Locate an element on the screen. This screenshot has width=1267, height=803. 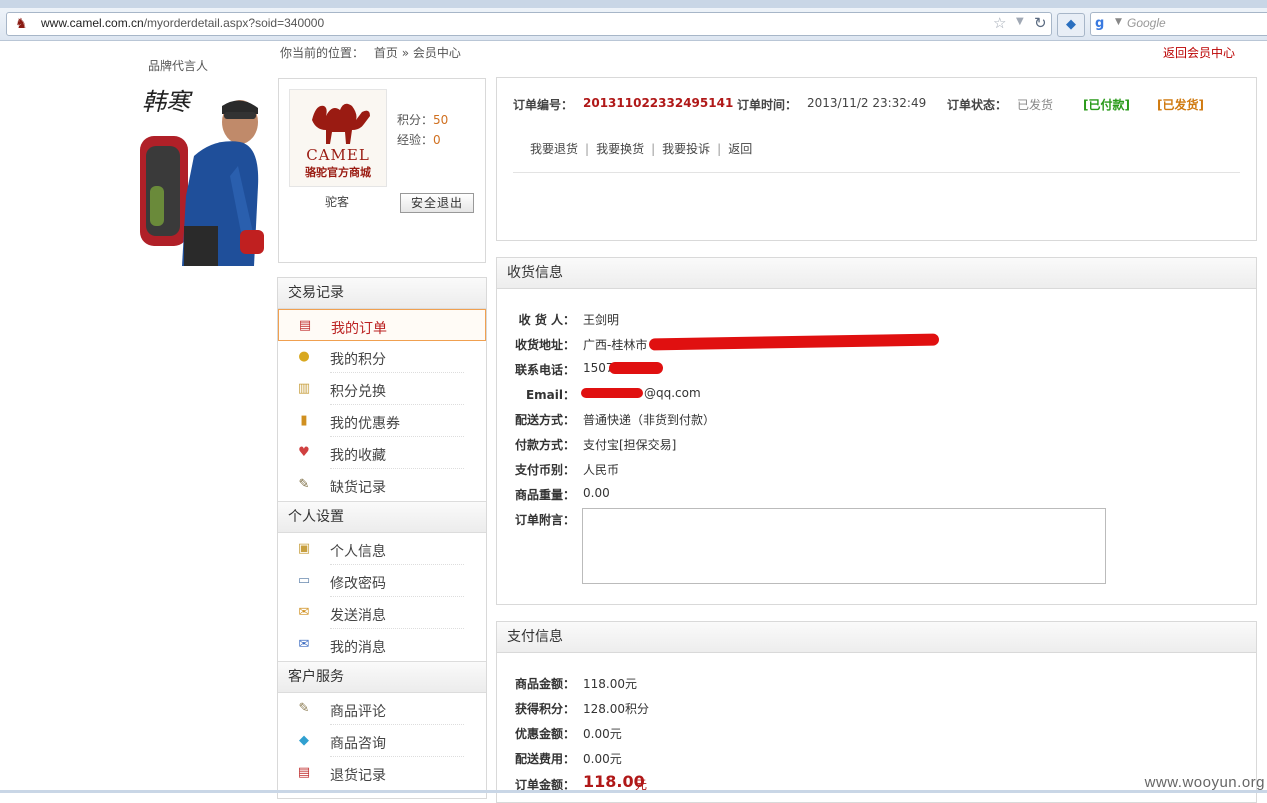
experience-value: 0 is located at coordinates (437, 140).